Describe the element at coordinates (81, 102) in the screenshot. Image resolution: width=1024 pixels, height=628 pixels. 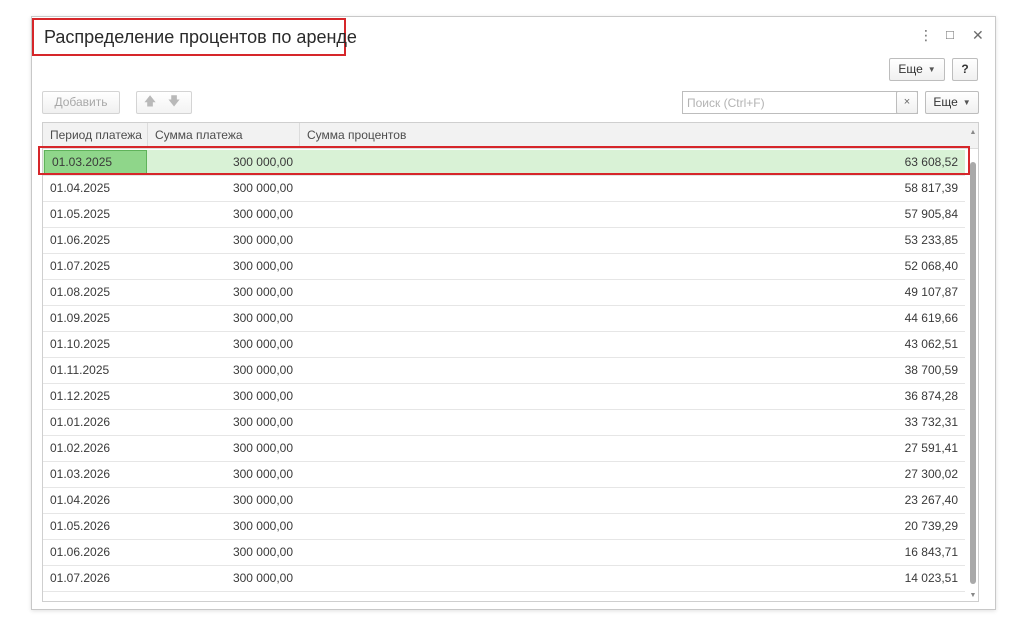
I see `add-button: Добавить` at that location.